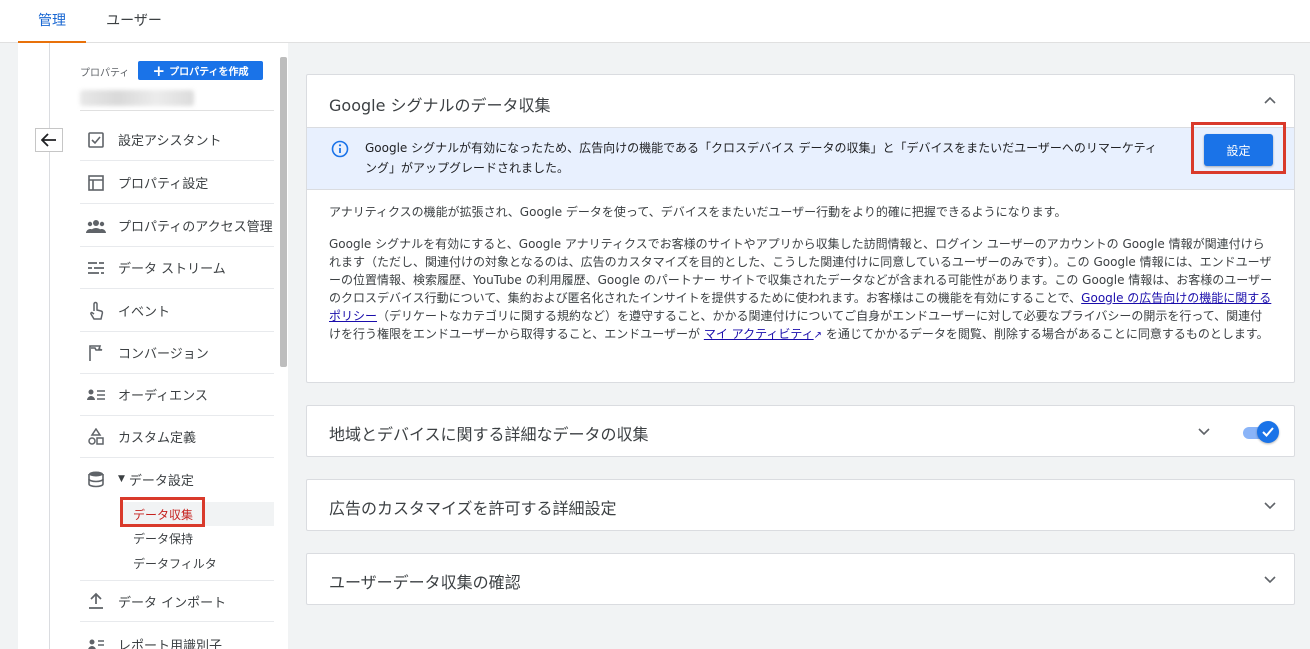 This screenshot has height=649, width=1310. Describe the element at coordinates (818, 335) in the screenshot. I see `external-link-icon: ↗` at that location.